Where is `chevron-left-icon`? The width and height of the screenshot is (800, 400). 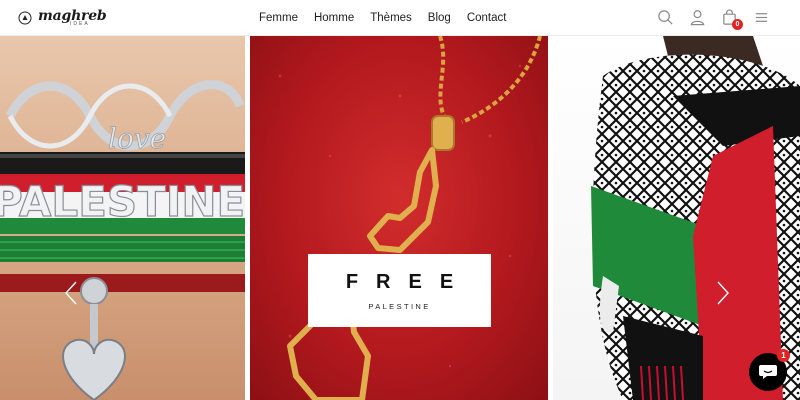 chevron-left-icon is located at coordinates (71, 293).